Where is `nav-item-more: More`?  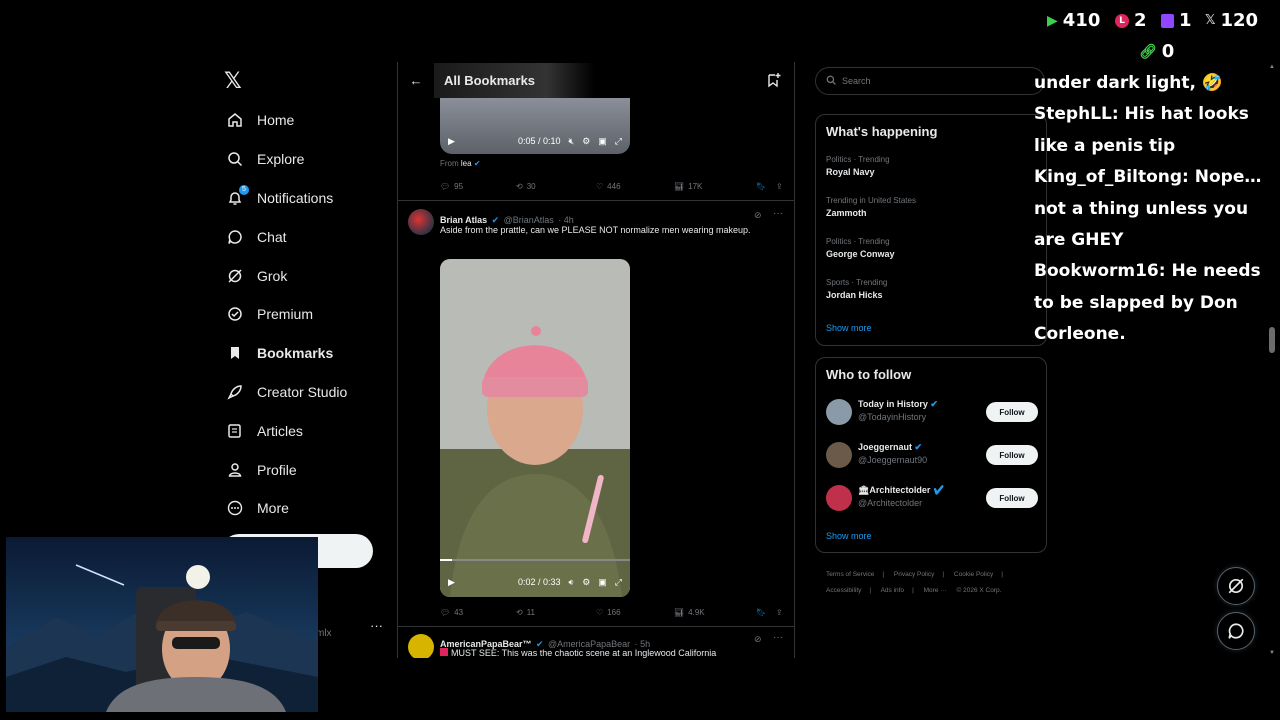 nav-item-more: More is located at coordinates (307, 508).